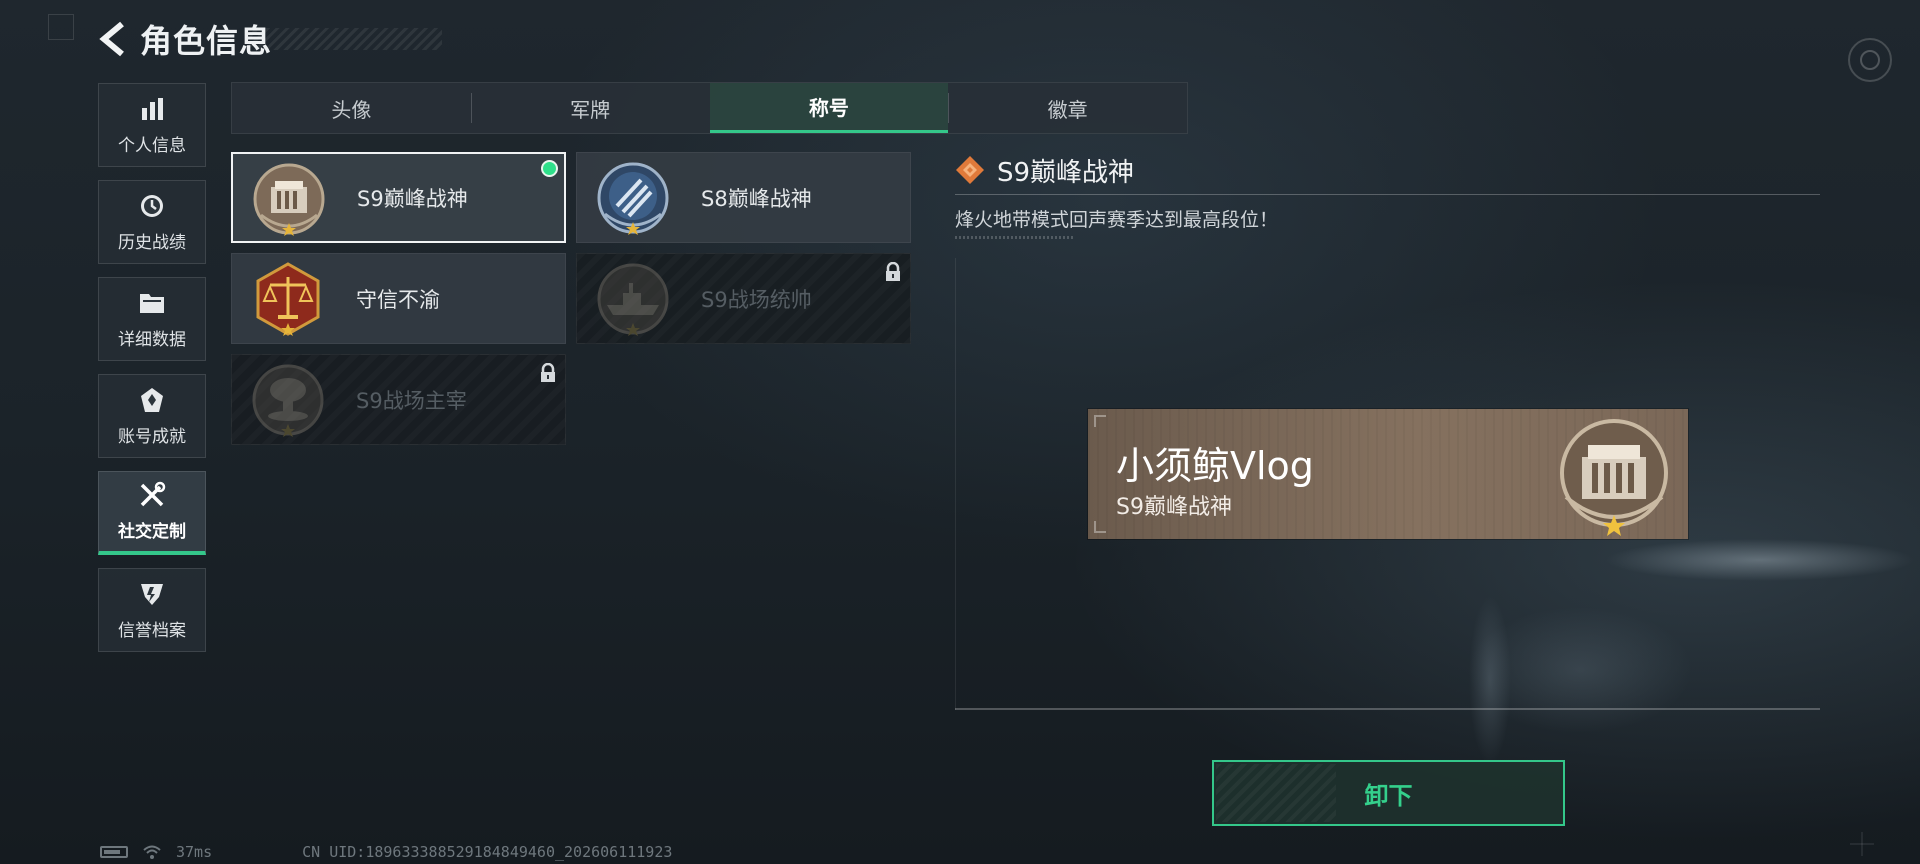 This screenshot has width=1920, height=864. What do you see at coordinates (411, 400) in the screenshot?
I see `title-card-label: S9战场主宰` at bounding box center [411, 400].